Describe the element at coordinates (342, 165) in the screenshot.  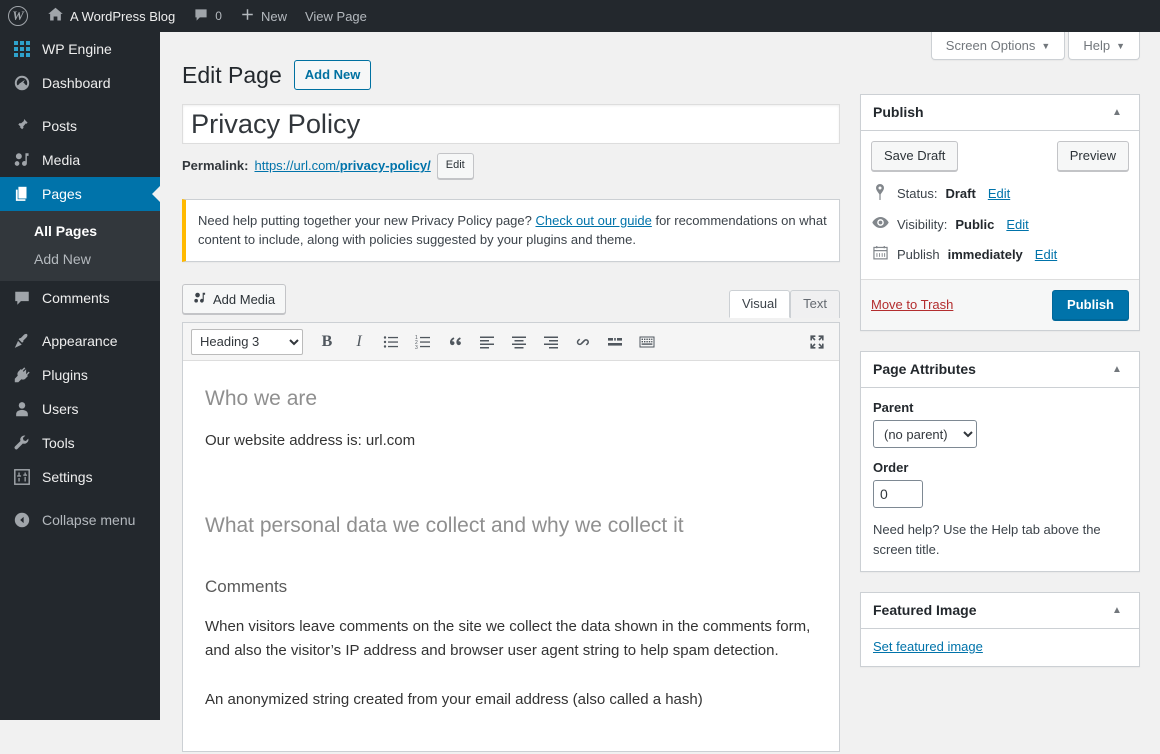
I see `permalink-link: https://url.com/privacy-policy/` at that location.